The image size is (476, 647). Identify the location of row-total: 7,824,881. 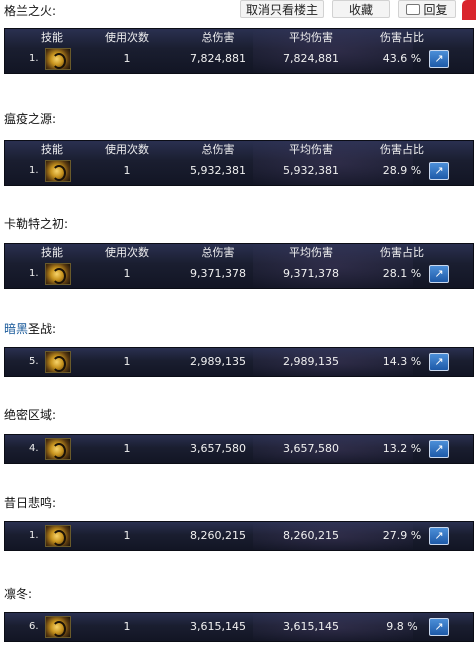
(218, 58).